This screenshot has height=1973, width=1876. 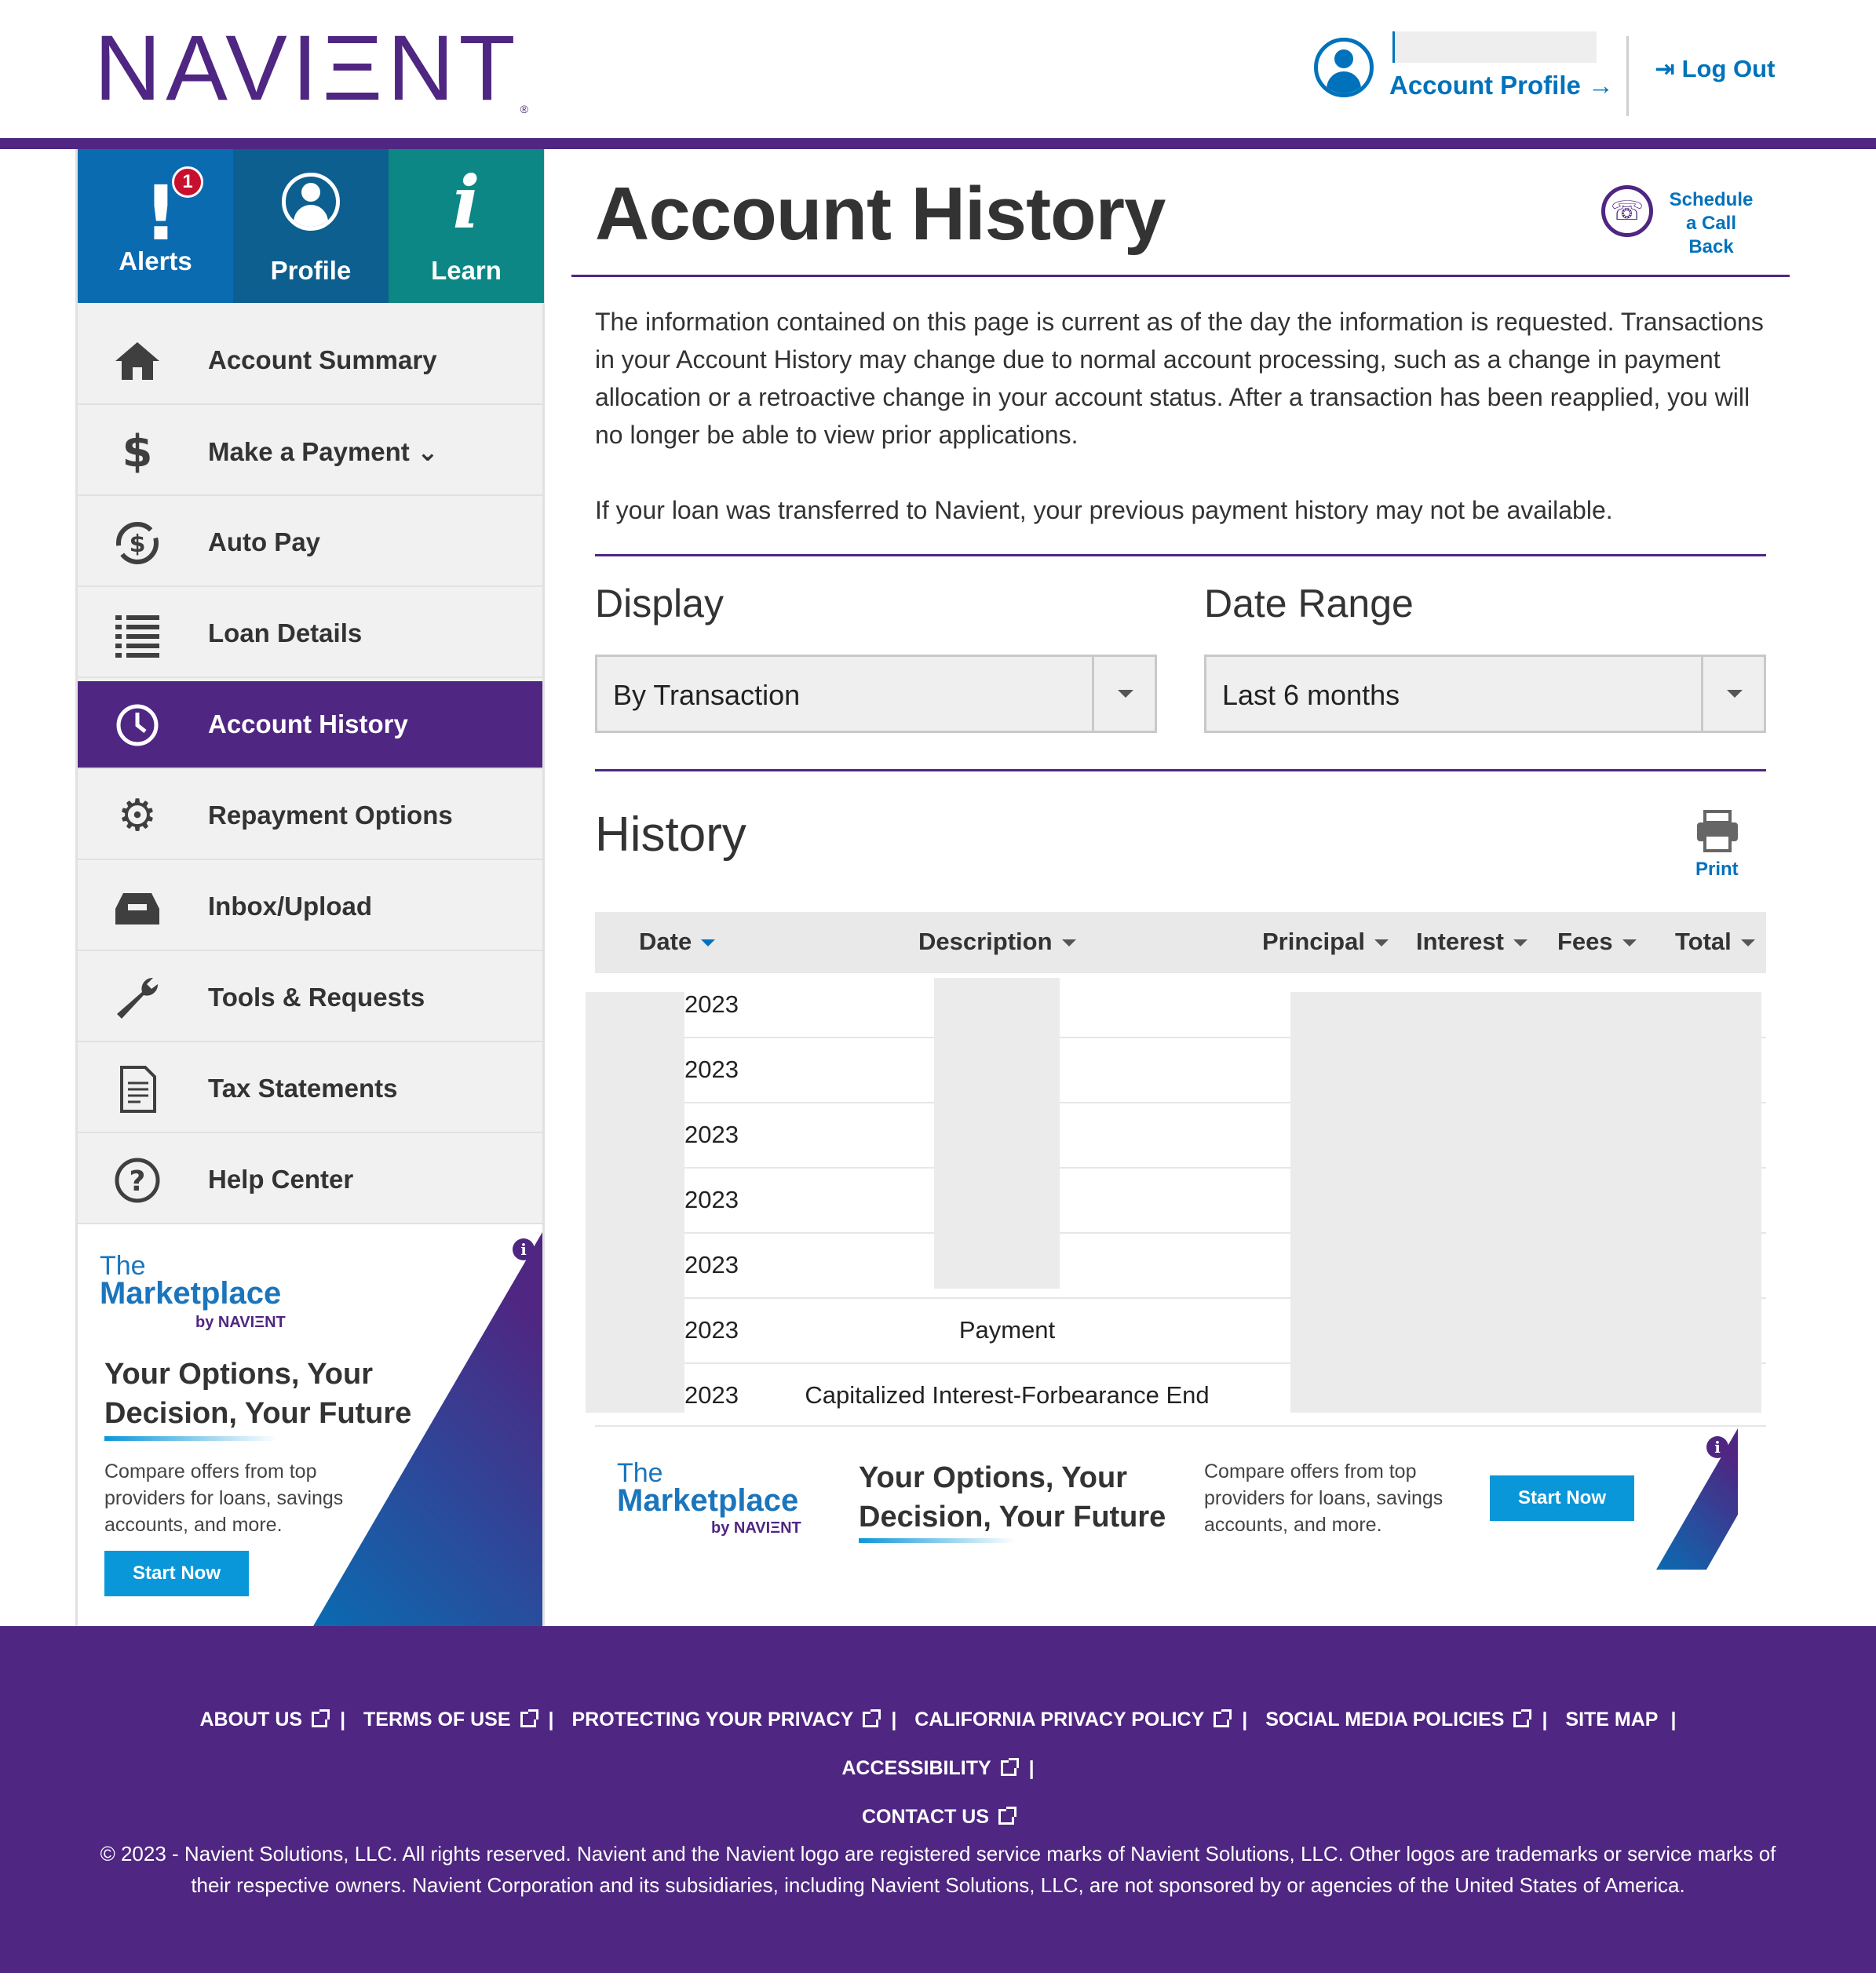 What do you see at coordinates (1181, 770) in the screenshot?
I see `filter-divider` at bounding box center [1181, 770].